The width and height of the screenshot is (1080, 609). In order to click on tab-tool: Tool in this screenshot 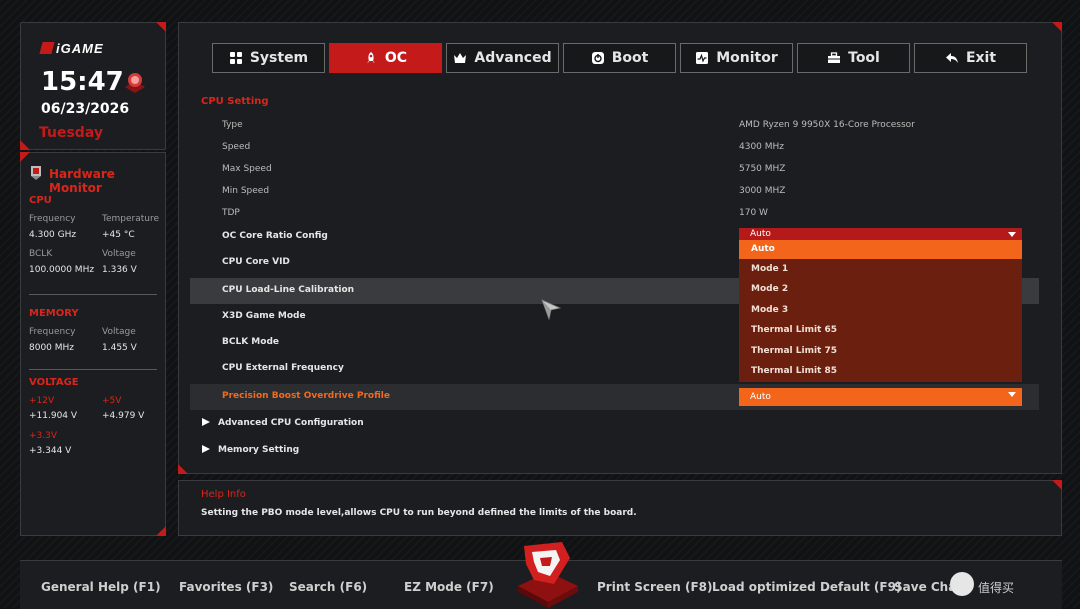, I will do `click(853, 58)`.